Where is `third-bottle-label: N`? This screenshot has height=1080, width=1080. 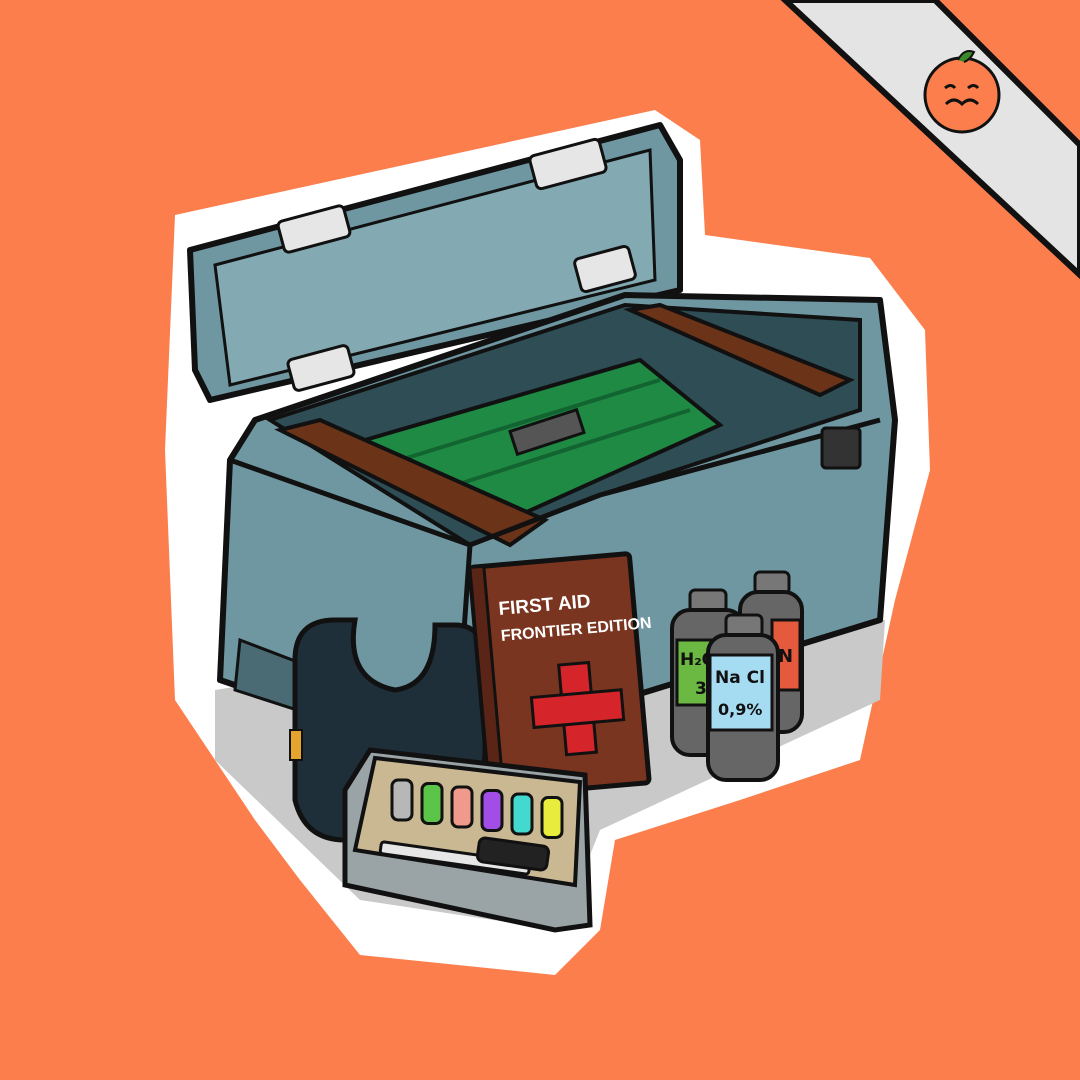
third-bottle-label: N is located at coordinates (785, 656).